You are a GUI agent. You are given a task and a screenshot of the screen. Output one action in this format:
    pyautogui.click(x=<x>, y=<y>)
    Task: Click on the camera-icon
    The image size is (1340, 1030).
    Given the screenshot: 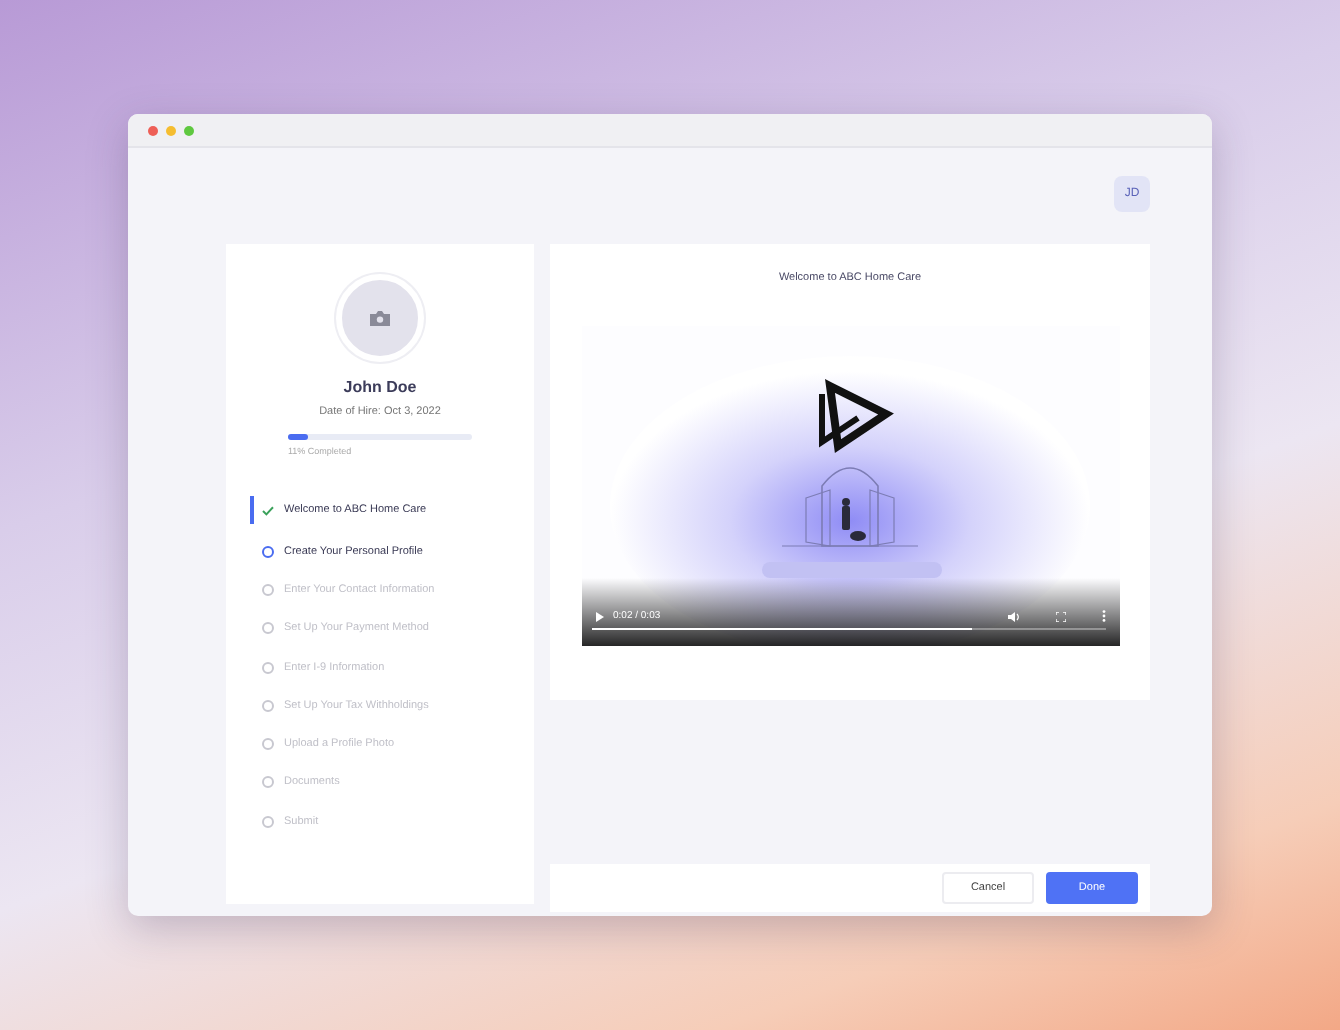 What is the action you would take?
    pyautogui.click(x=380, y=318)
    